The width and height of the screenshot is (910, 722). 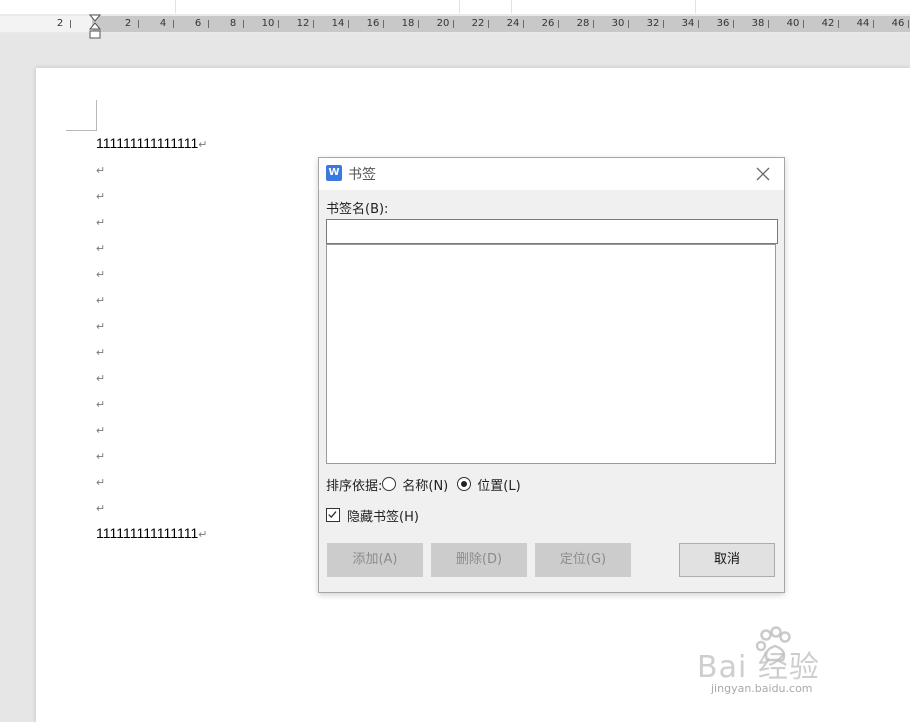 I want to click on ruler-label: 14, so click(x=338, y=23).